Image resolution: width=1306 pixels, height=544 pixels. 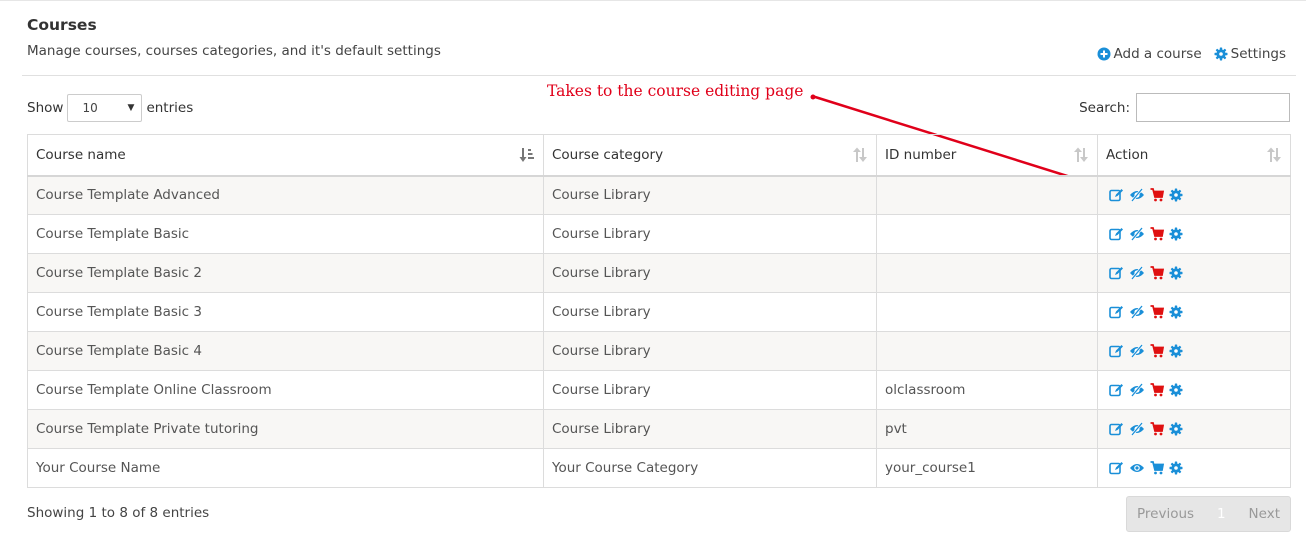 What do you see at coordinates (285, 312) in the screenshot?
I see `course-name-cell: Course Template Basic 3` at bounding box center [285, 312].